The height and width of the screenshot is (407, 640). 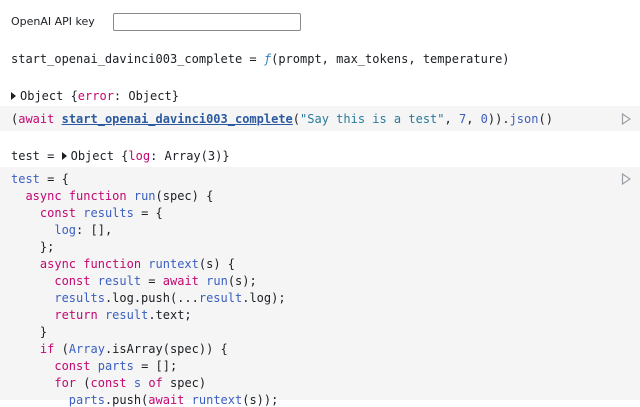 I want to click on test-object-output: test = Object {log: Array(3)}, so click(x=120, y=156).